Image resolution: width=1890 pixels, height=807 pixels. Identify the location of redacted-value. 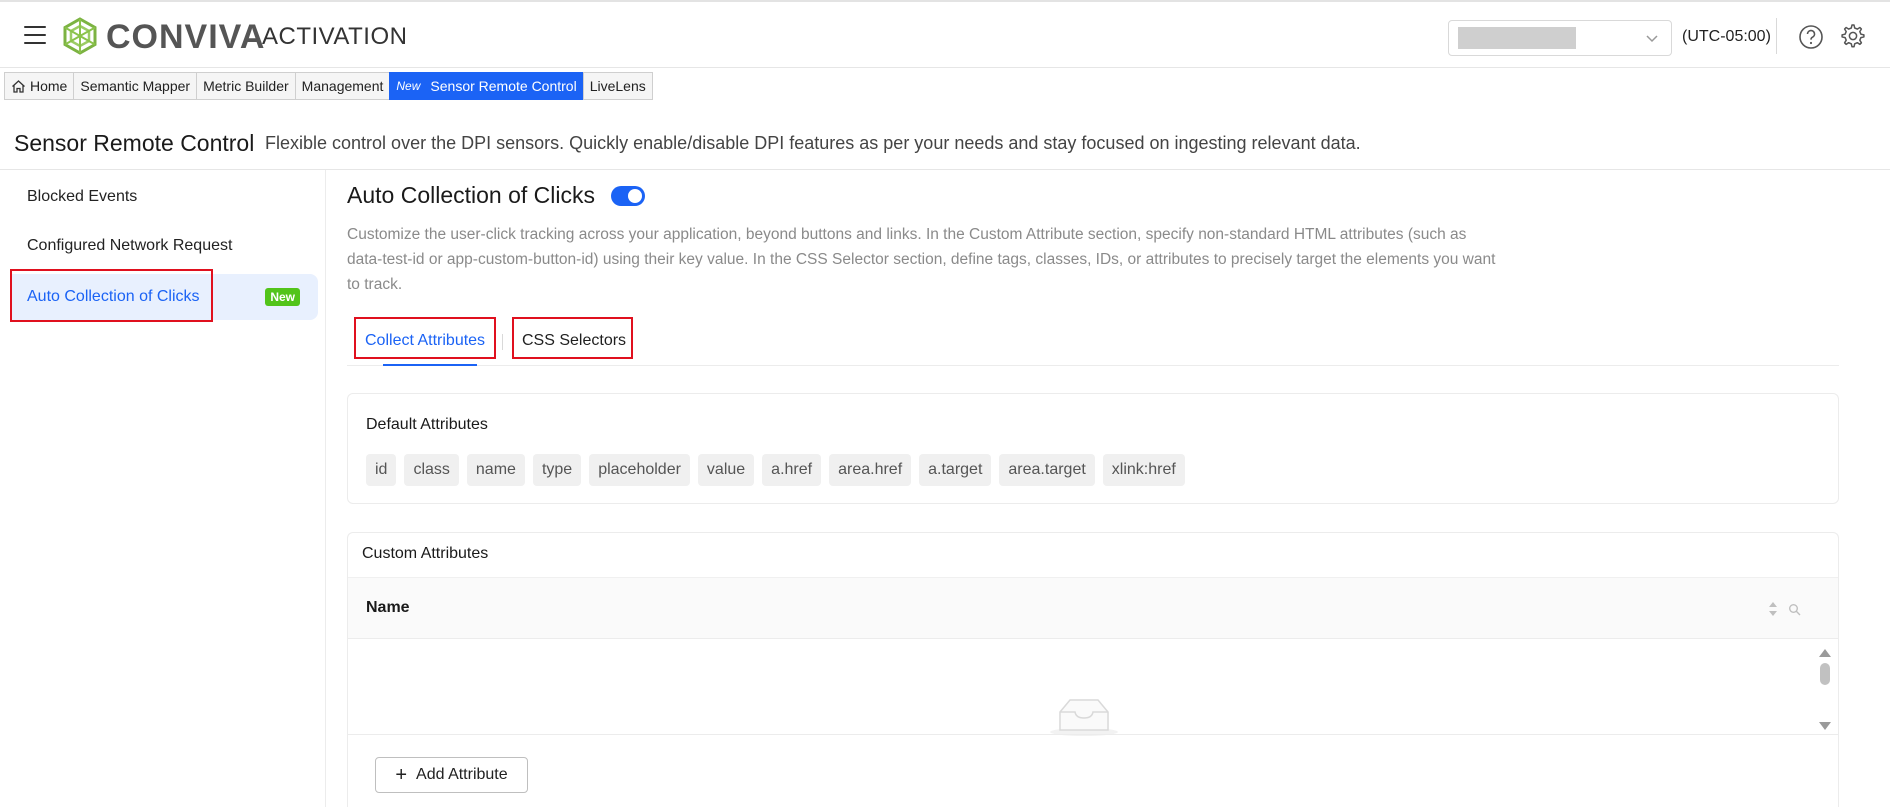
(1517, 38).